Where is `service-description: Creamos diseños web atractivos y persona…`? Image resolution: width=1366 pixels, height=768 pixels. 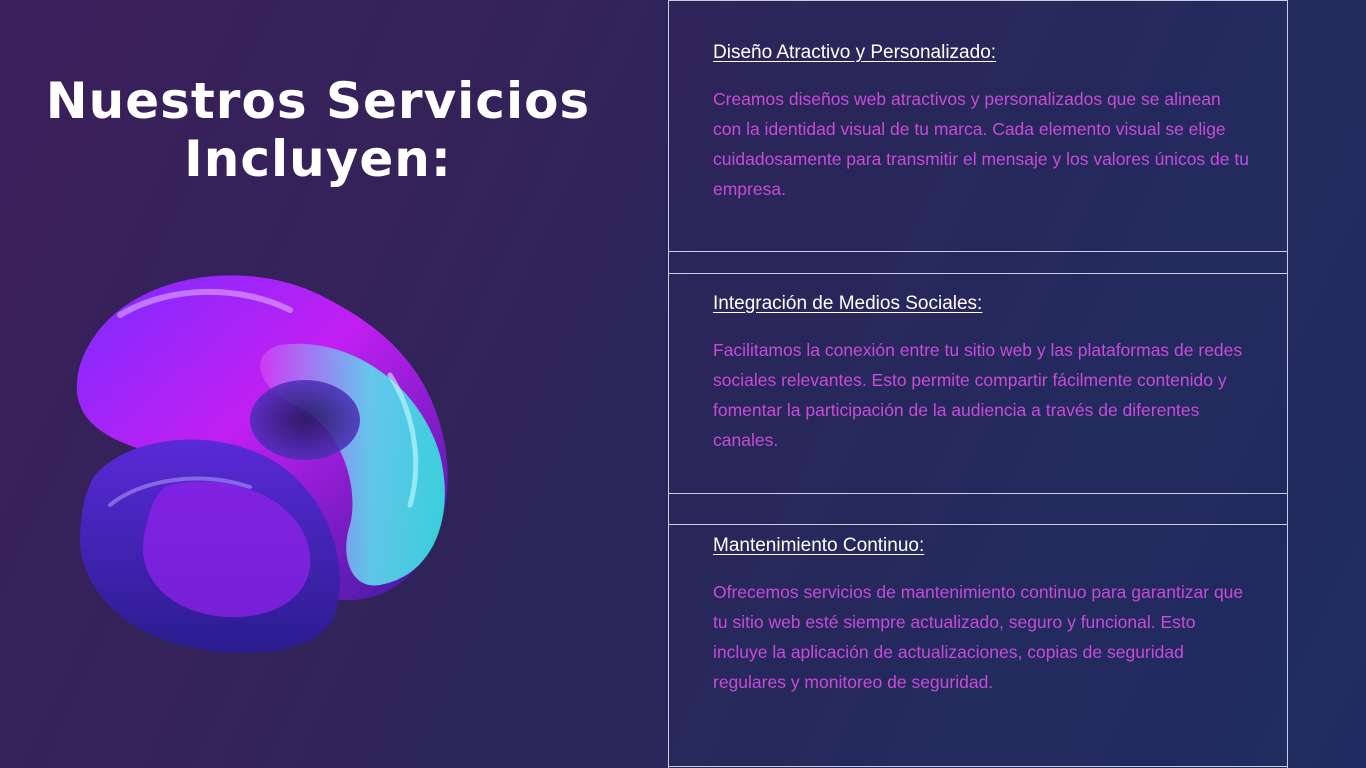 service-description: Creamos diseños web atractivos y persona… is located at coordinates (981, 144).